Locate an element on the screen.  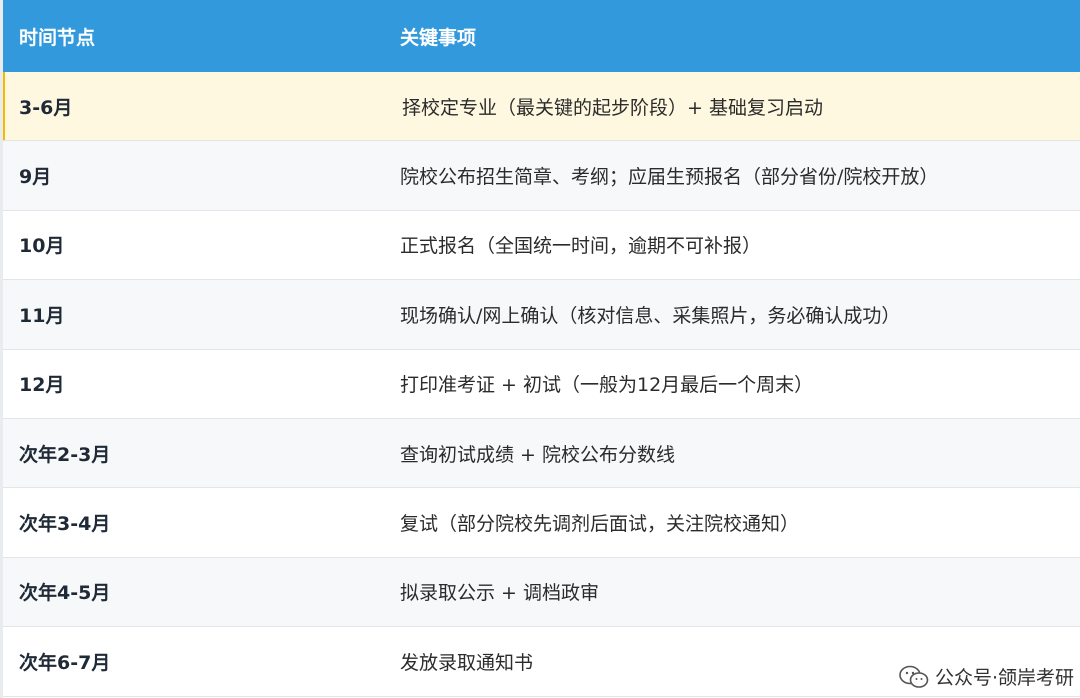
row-time: 10月 is located at coordinates (42, 246).